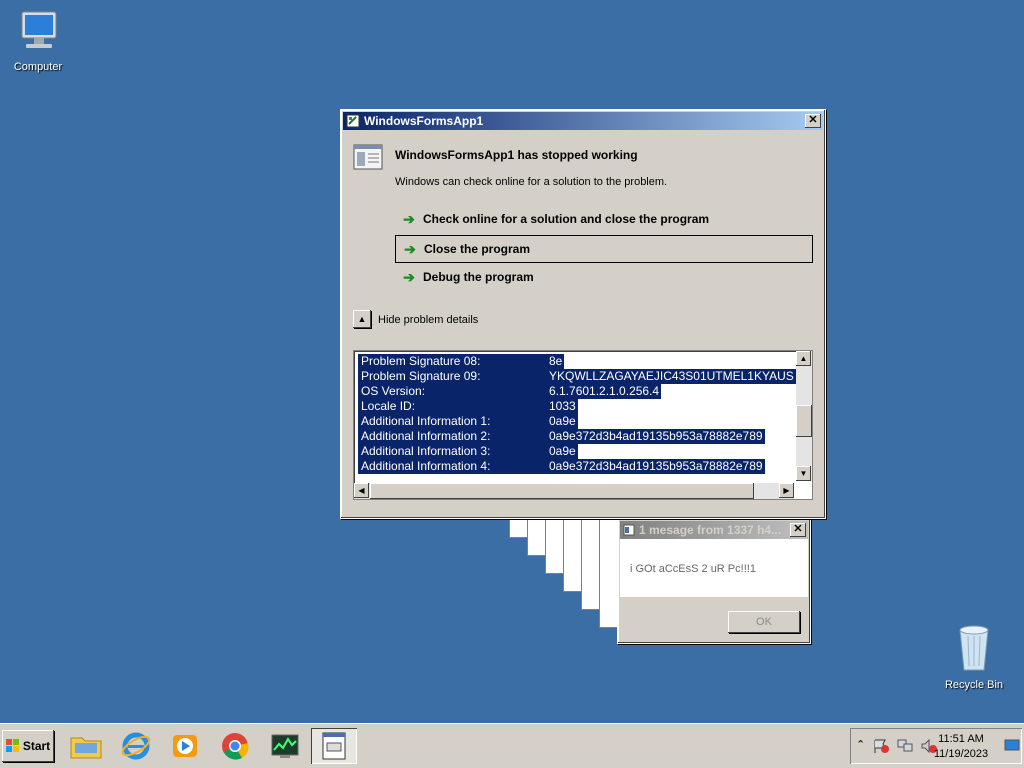 This screenshot has height=768, width=1024. What do you see at coordinates (1012, 745) in the screenshot?
I see `show-desktop-icon` at bounding box center [1012, 745].